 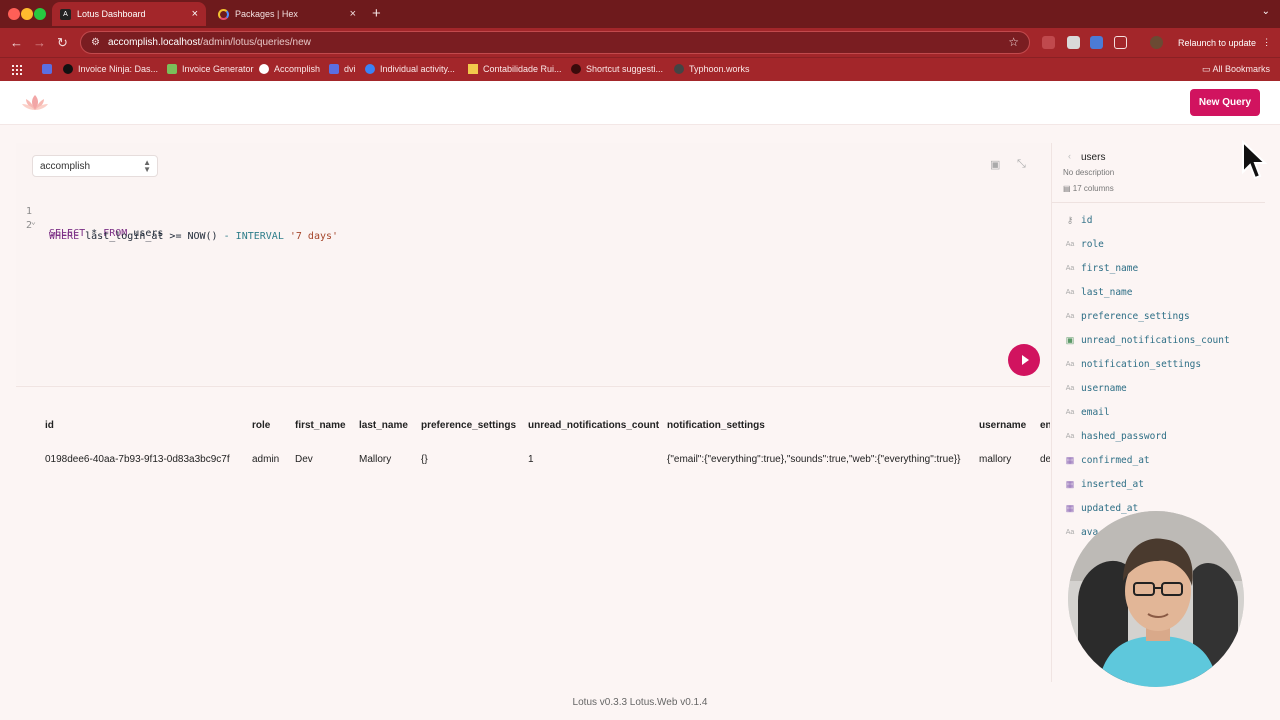 What do you see at coordinates (1070, 219) in the screenshot?
I see `key-icon: ⚷` at bounding box center [1070, 219].